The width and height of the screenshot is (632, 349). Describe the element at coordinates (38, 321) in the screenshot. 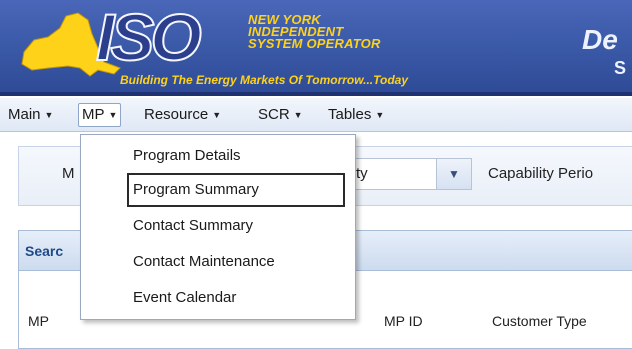

I see `column-header-mp: MP` at that location.